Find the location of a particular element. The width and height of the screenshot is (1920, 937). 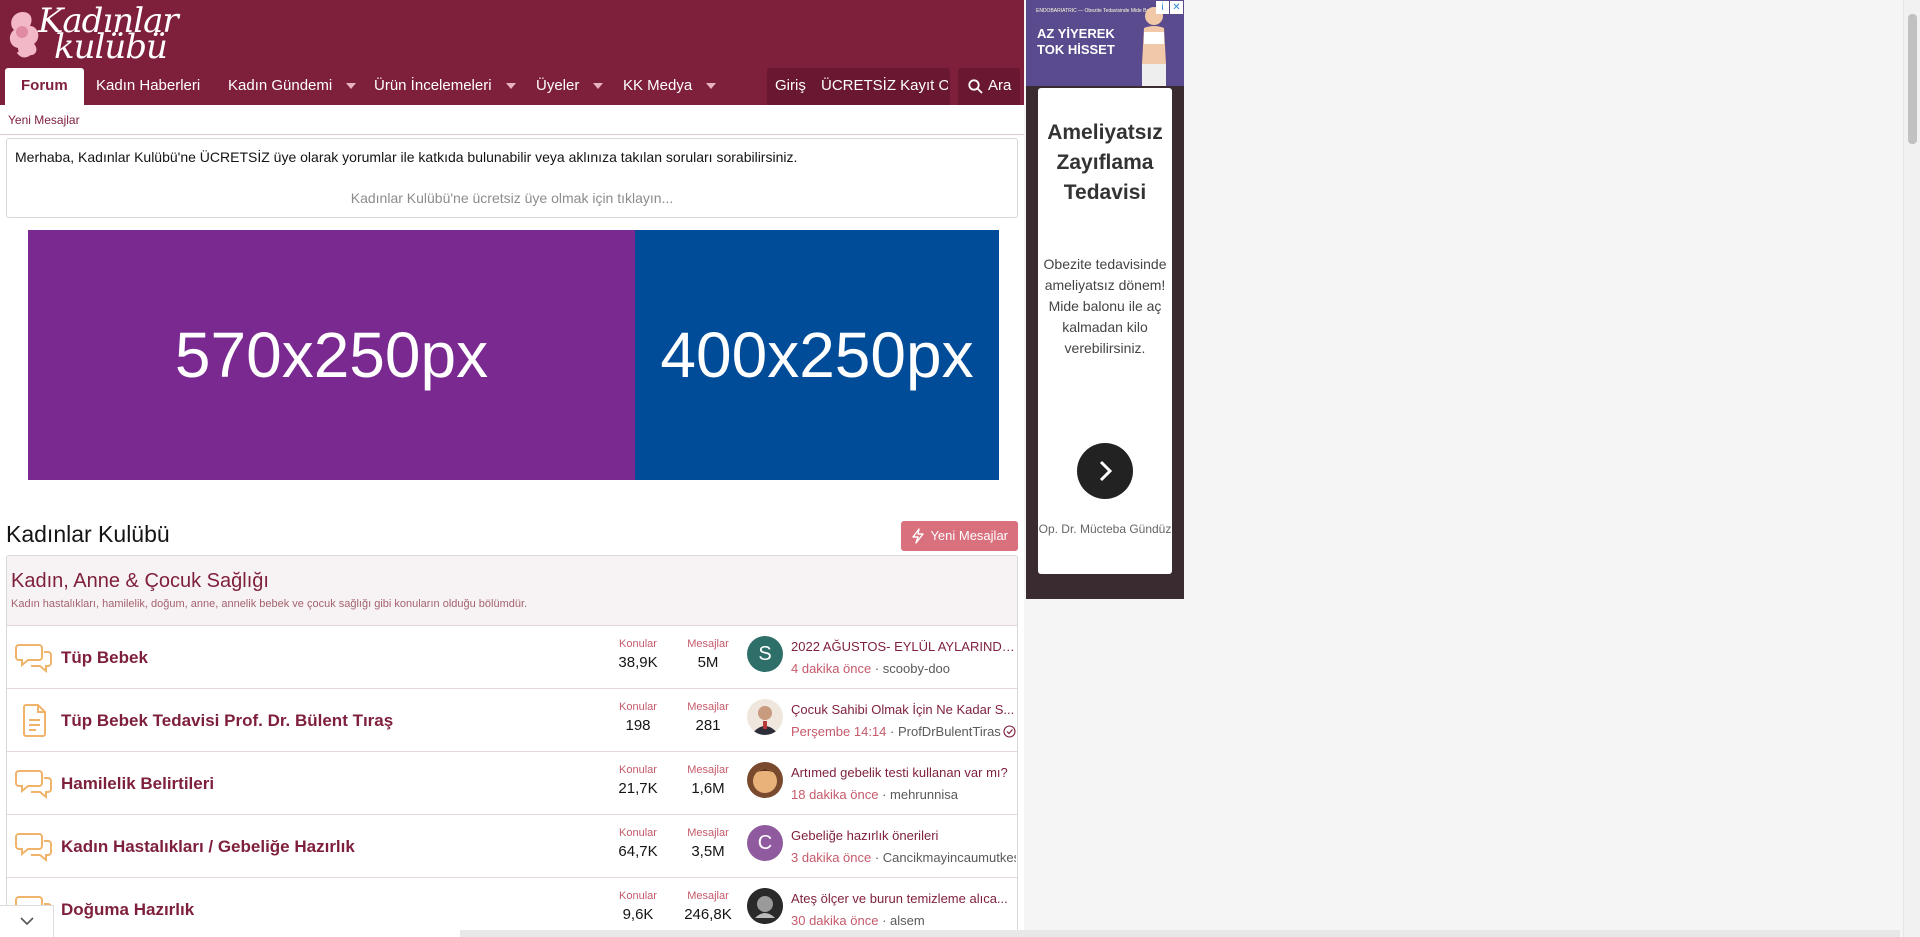

last-post-time: 4 dakika önce is located at coordinates (831, 668).